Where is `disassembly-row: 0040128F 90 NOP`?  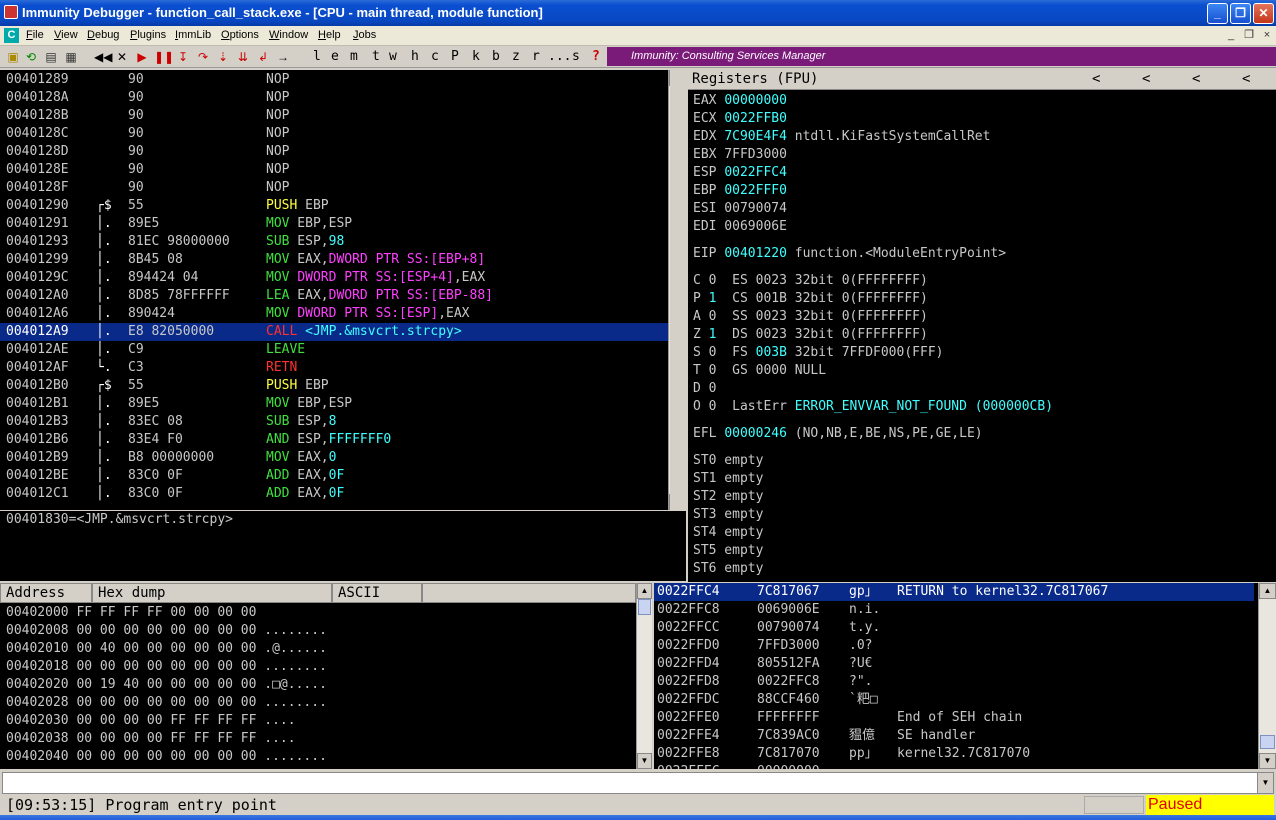
disassembly-row: 0040128F 90 NOP is located at coordinates (334, 188).